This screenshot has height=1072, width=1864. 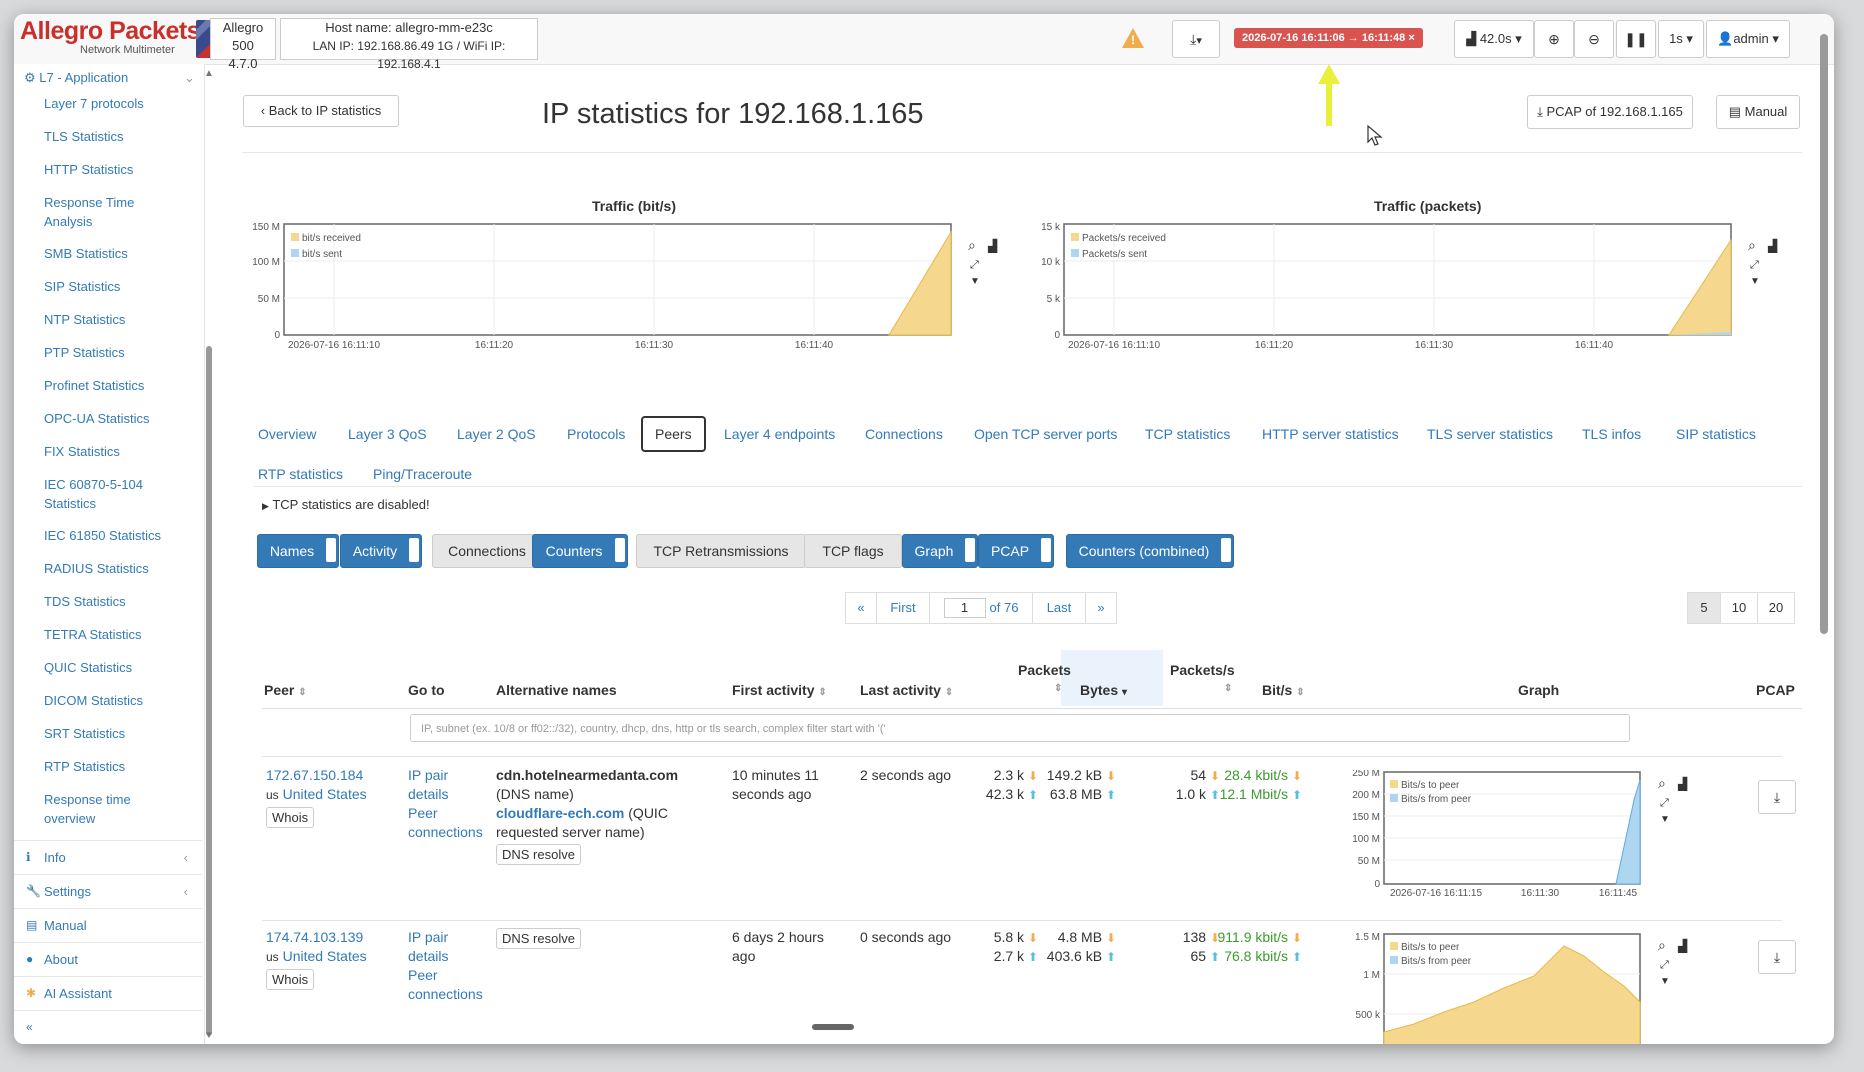 What do you see at coordinates (1662, 945) in the screenshot?
I see `graph-zoom-icon: ⌕` at bounding box center [1662, 945].